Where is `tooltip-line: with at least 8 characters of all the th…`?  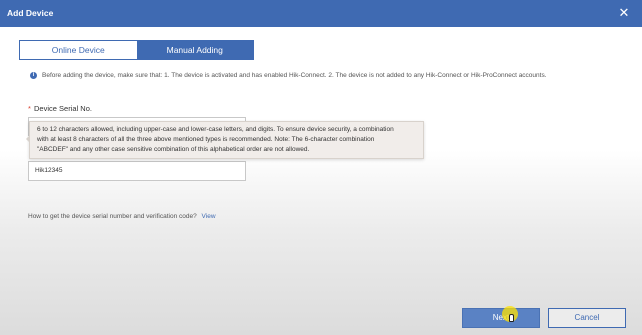
tooltip-line: with at least 8 characters of all the th… is located at coordinates (206, 139).